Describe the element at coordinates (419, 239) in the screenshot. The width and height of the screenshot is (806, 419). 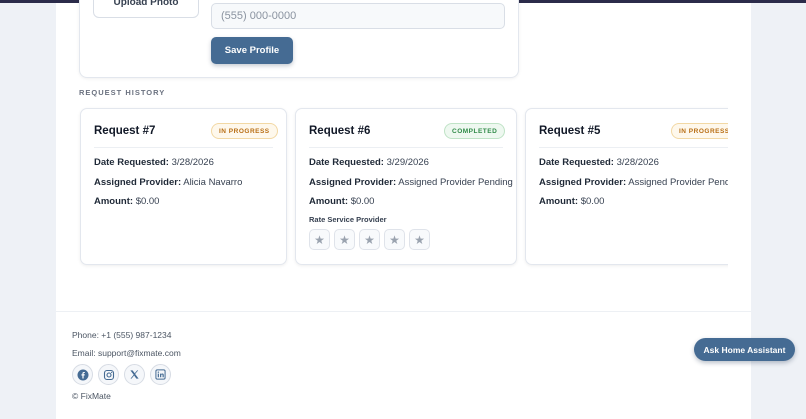
I see `star-5-icon: ★` at that location.